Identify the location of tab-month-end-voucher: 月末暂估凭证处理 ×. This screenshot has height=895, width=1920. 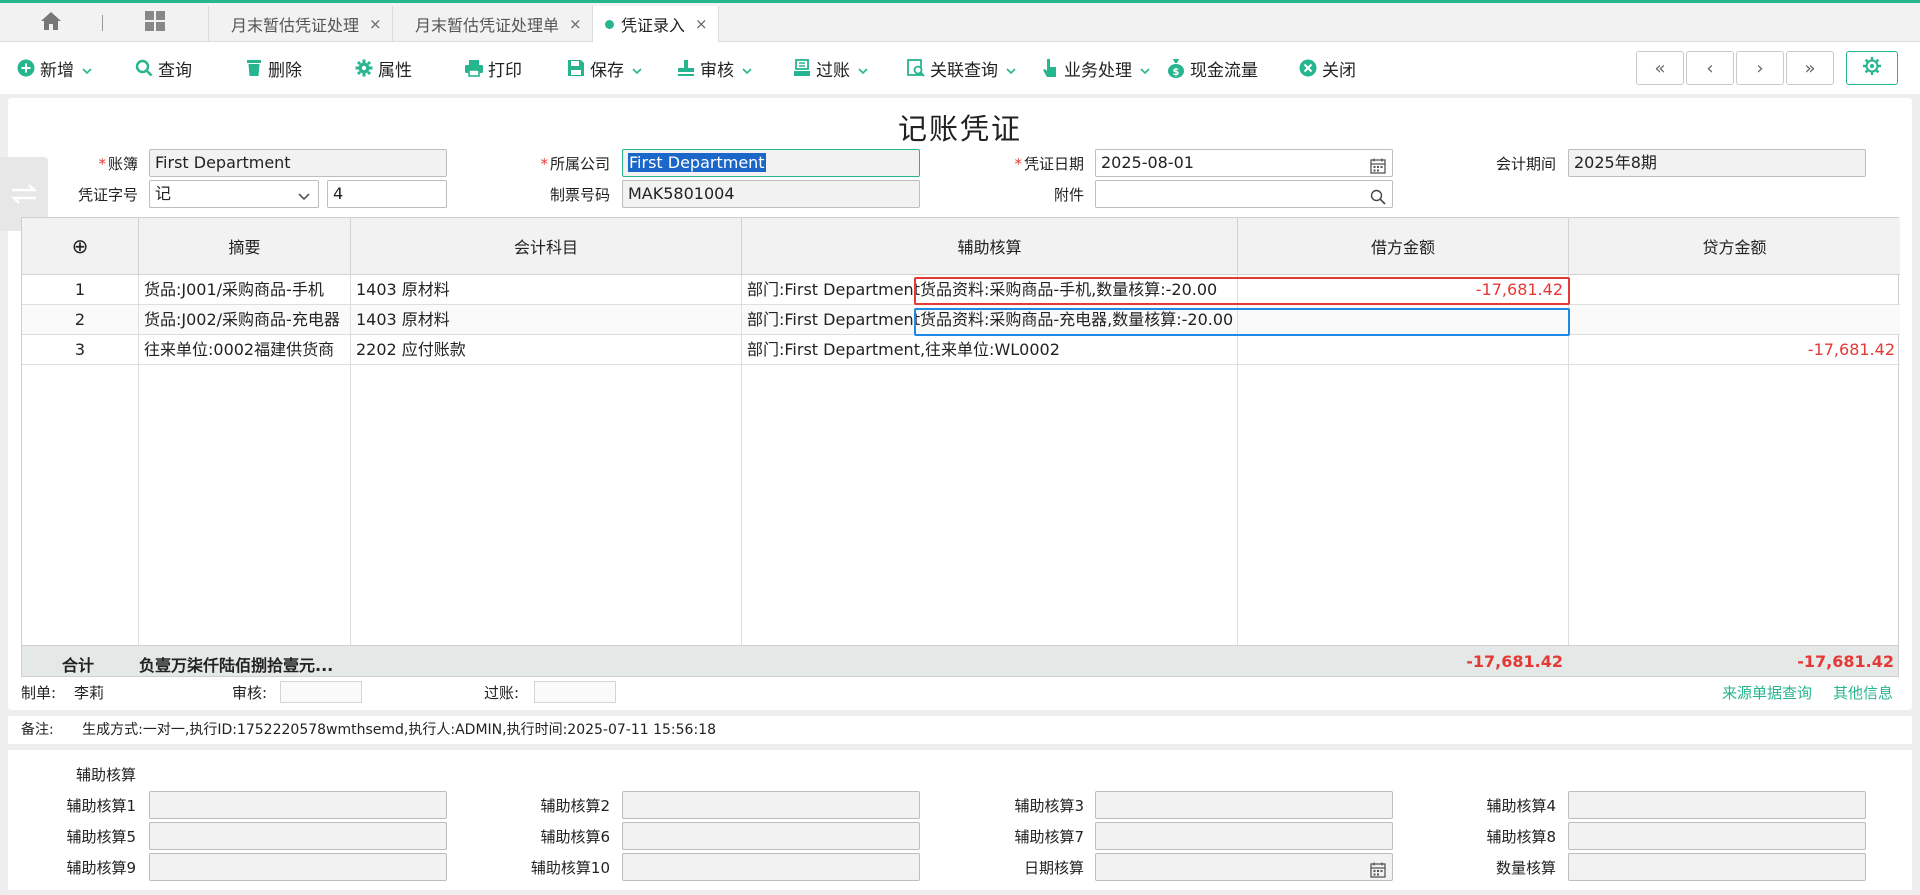
(300, 24).